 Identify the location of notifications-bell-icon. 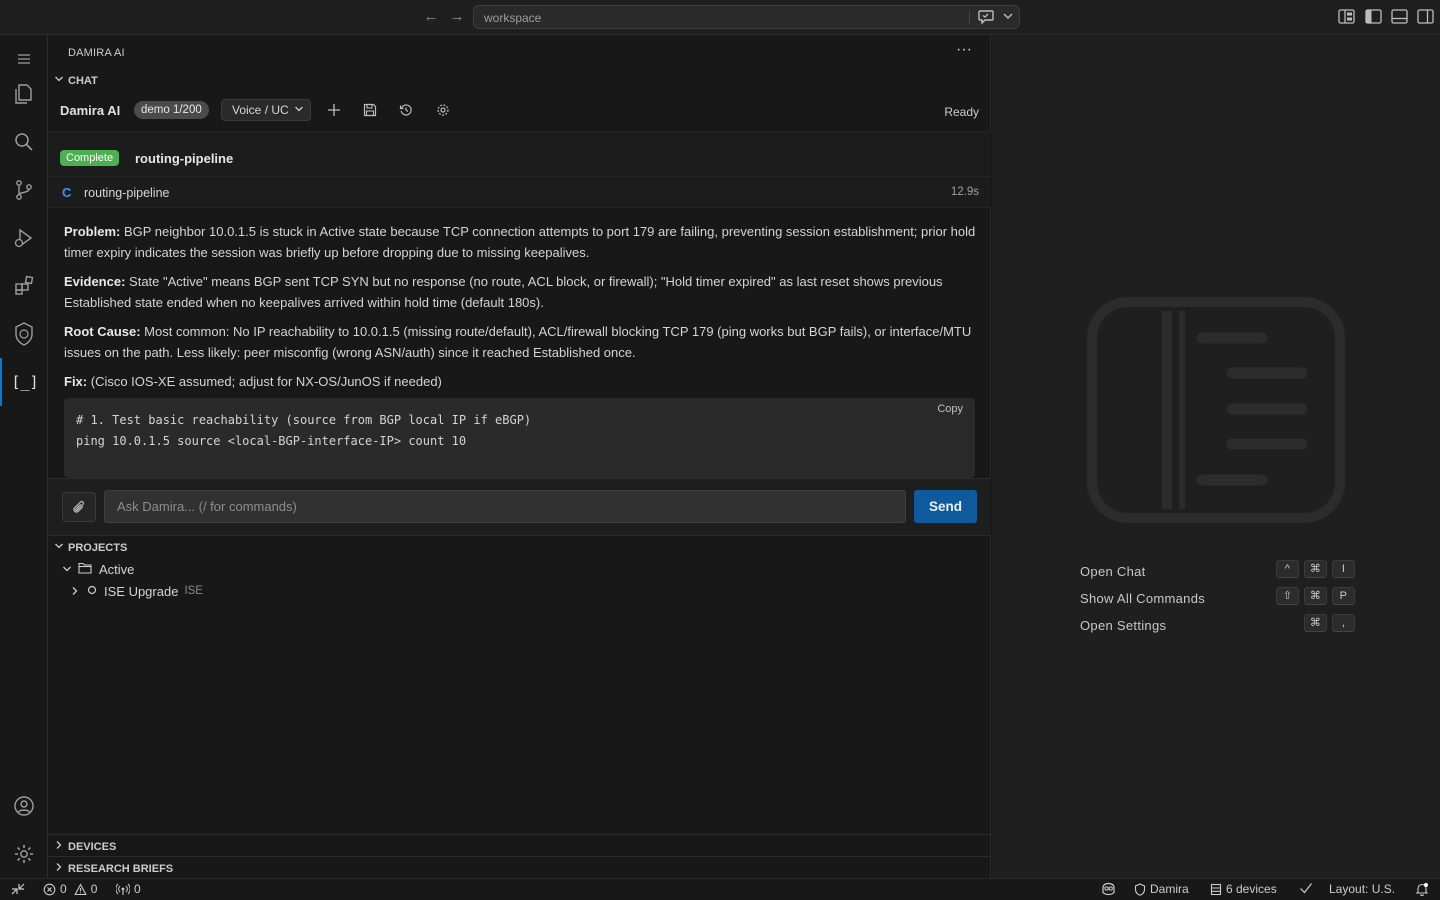
(1422, 889).